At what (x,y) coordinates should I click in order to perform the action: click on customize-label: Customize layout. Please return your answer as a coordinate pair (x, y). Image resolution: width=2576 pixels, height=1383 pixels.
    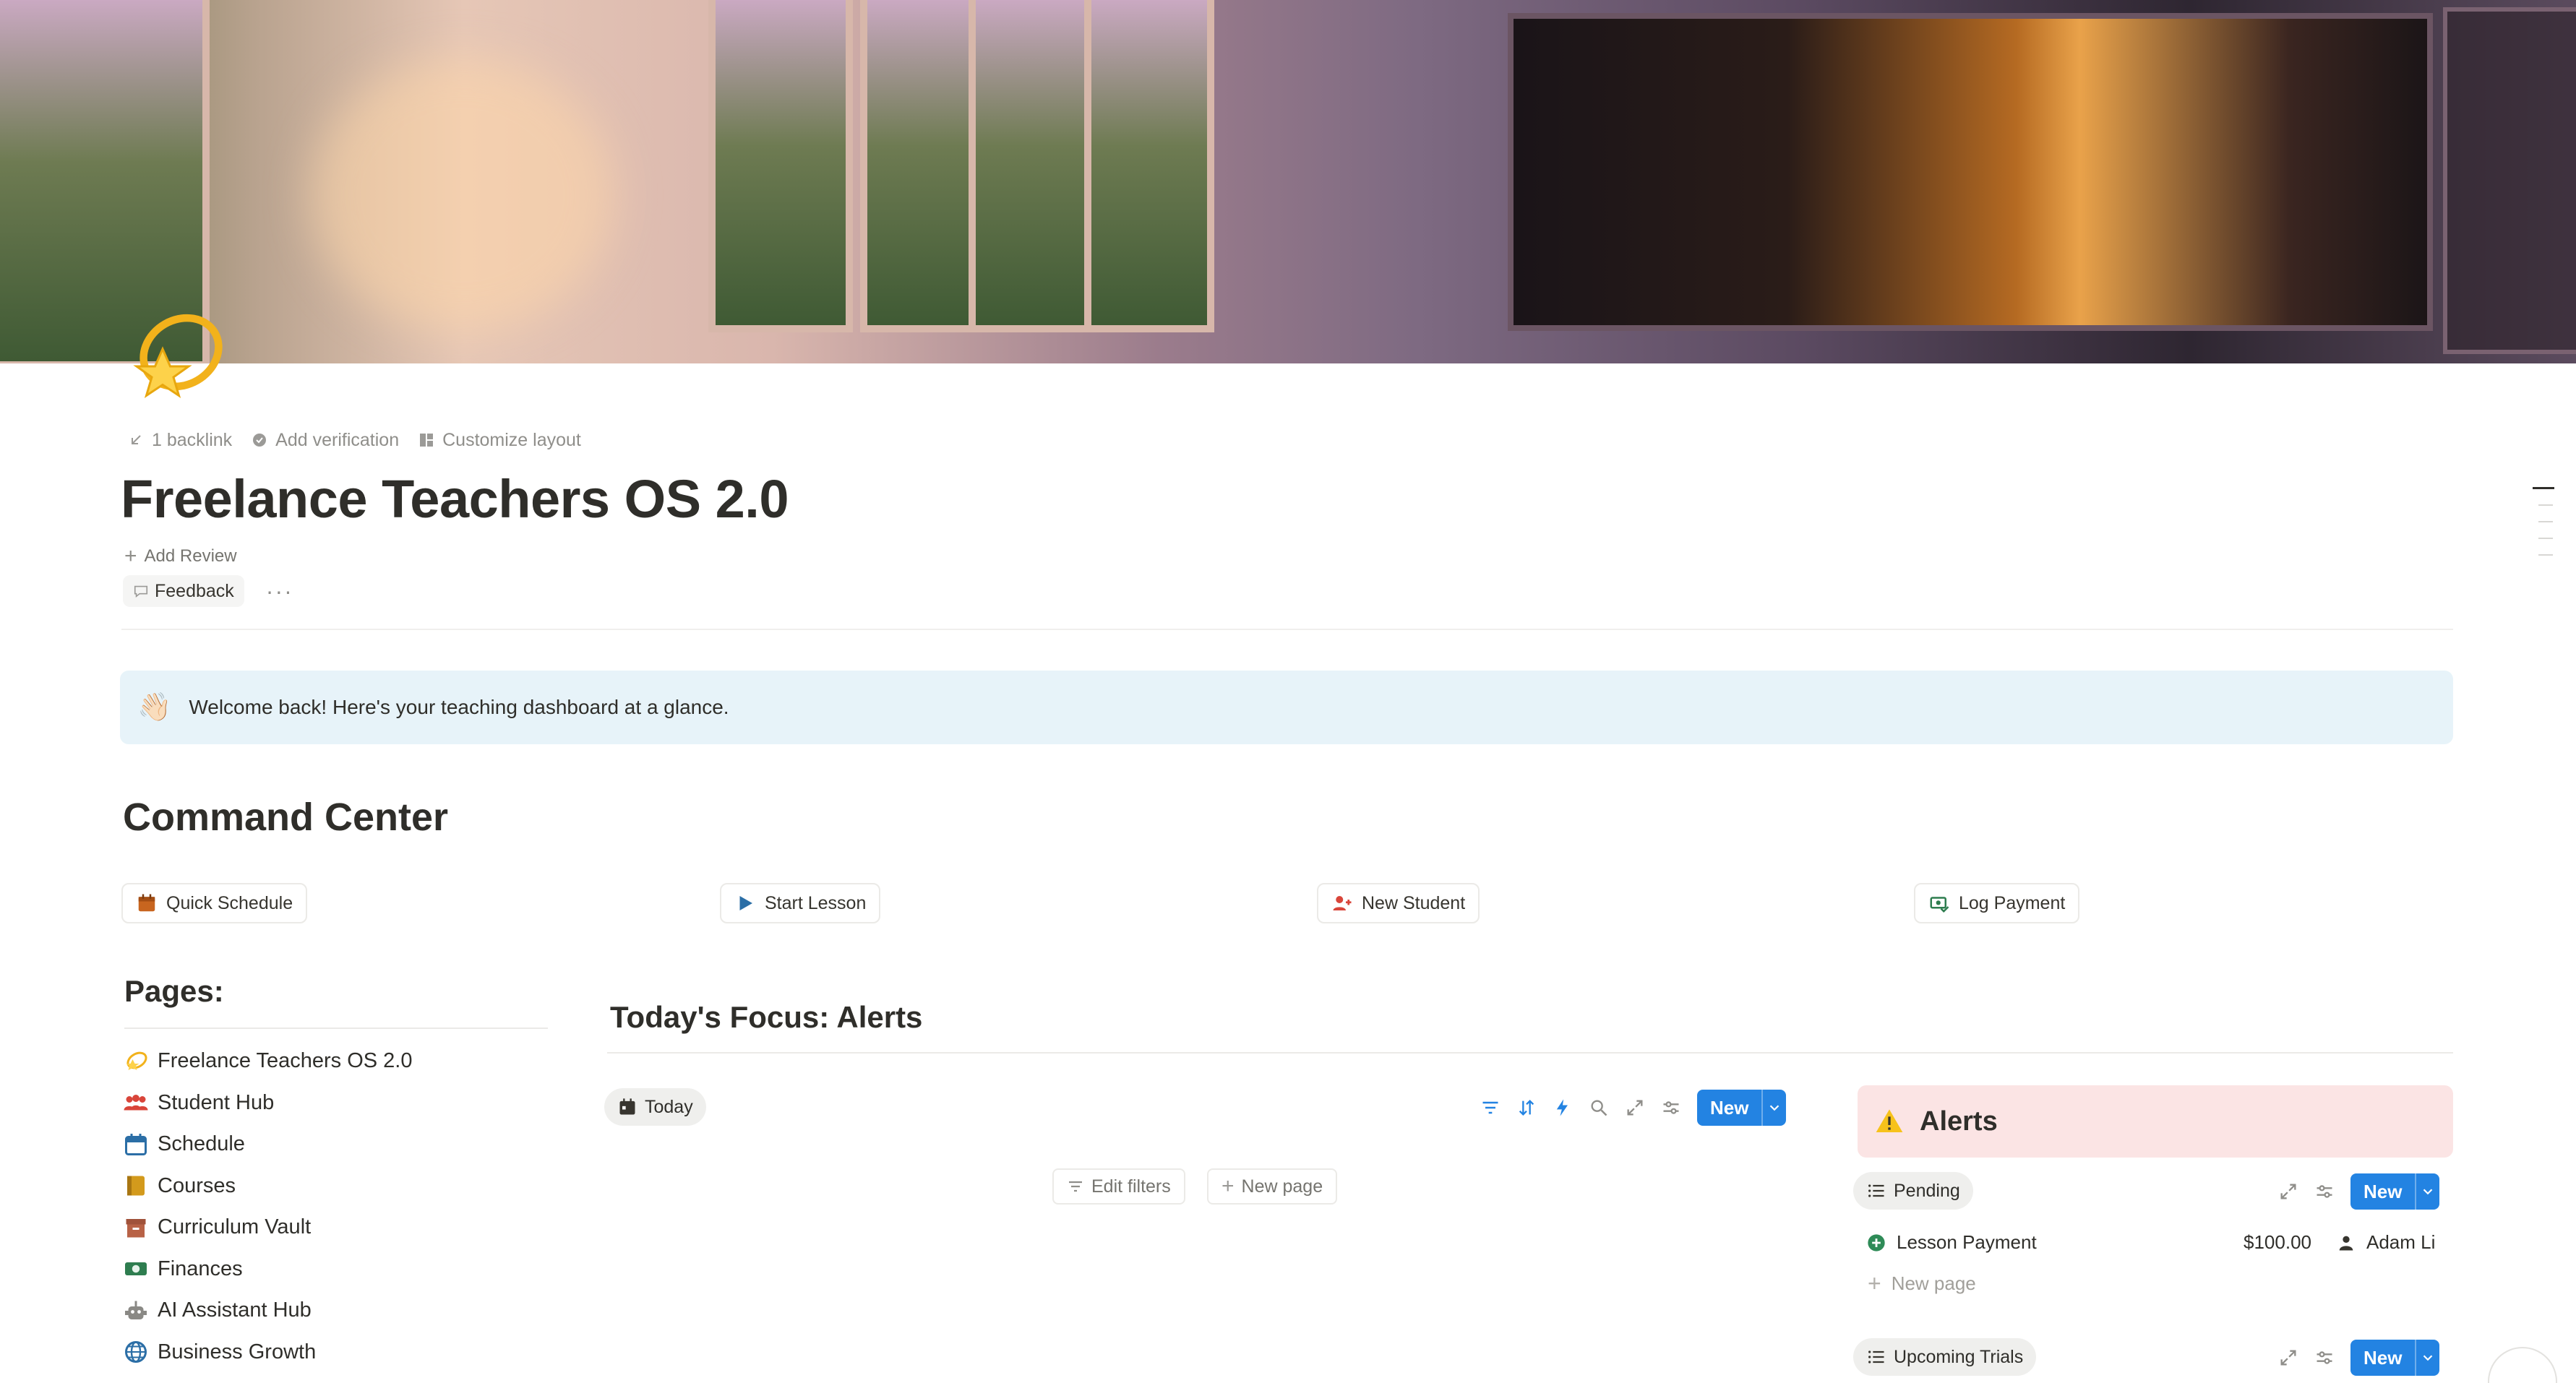
    Looking at the image, I should click on (512, 440).